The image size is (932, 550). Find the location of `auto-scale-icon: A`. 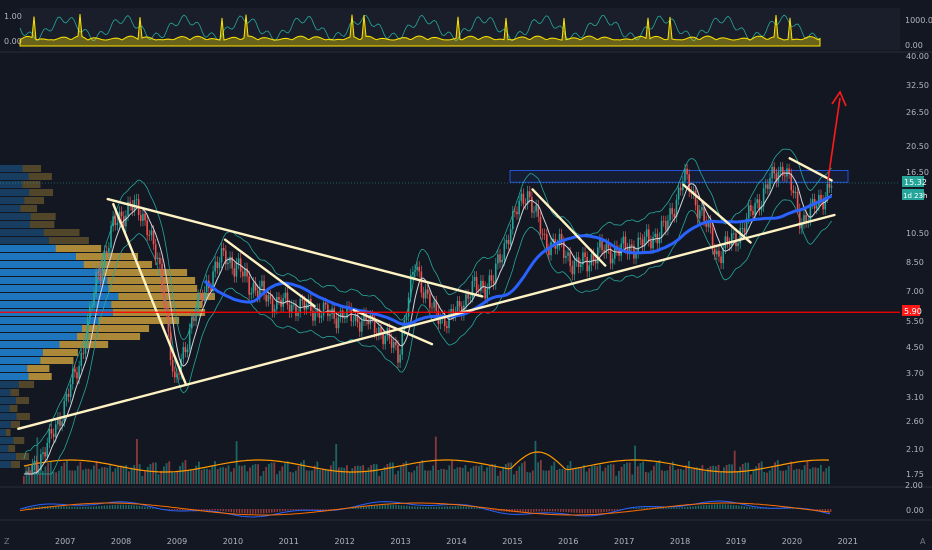

auto-scale-icon: A is located at coordinates (923, 541).